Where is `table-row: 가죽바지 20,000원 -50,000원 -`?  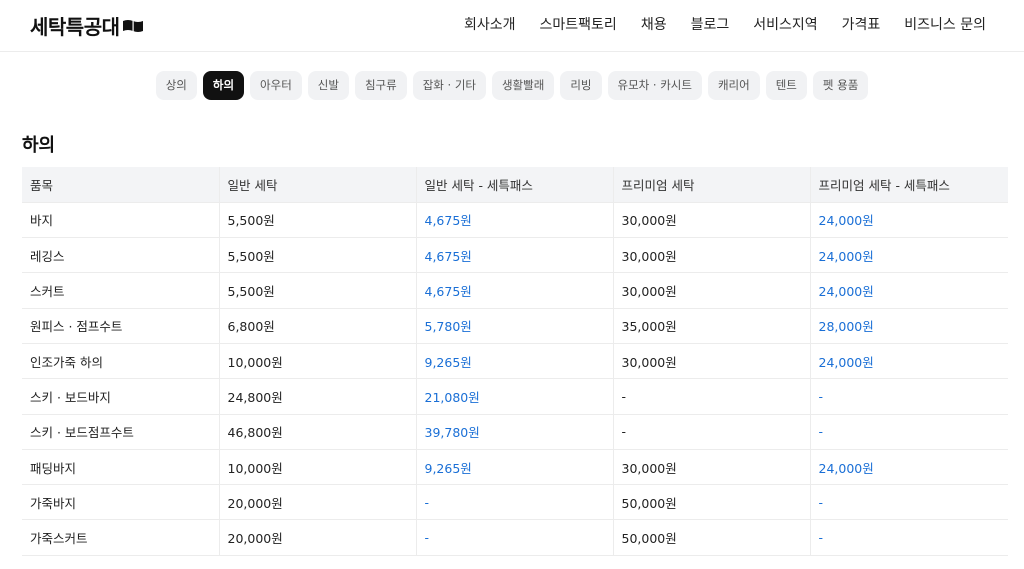 table-row: 가죽바지 20,000원 -50,000원 - is located at coordinates (515, 502).